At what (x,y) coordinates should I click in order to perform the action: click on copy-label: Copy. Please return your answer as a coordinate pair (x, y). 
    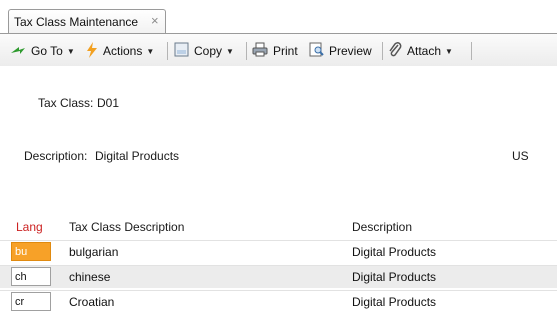
    Looking at the image, I should click on (208, 51).